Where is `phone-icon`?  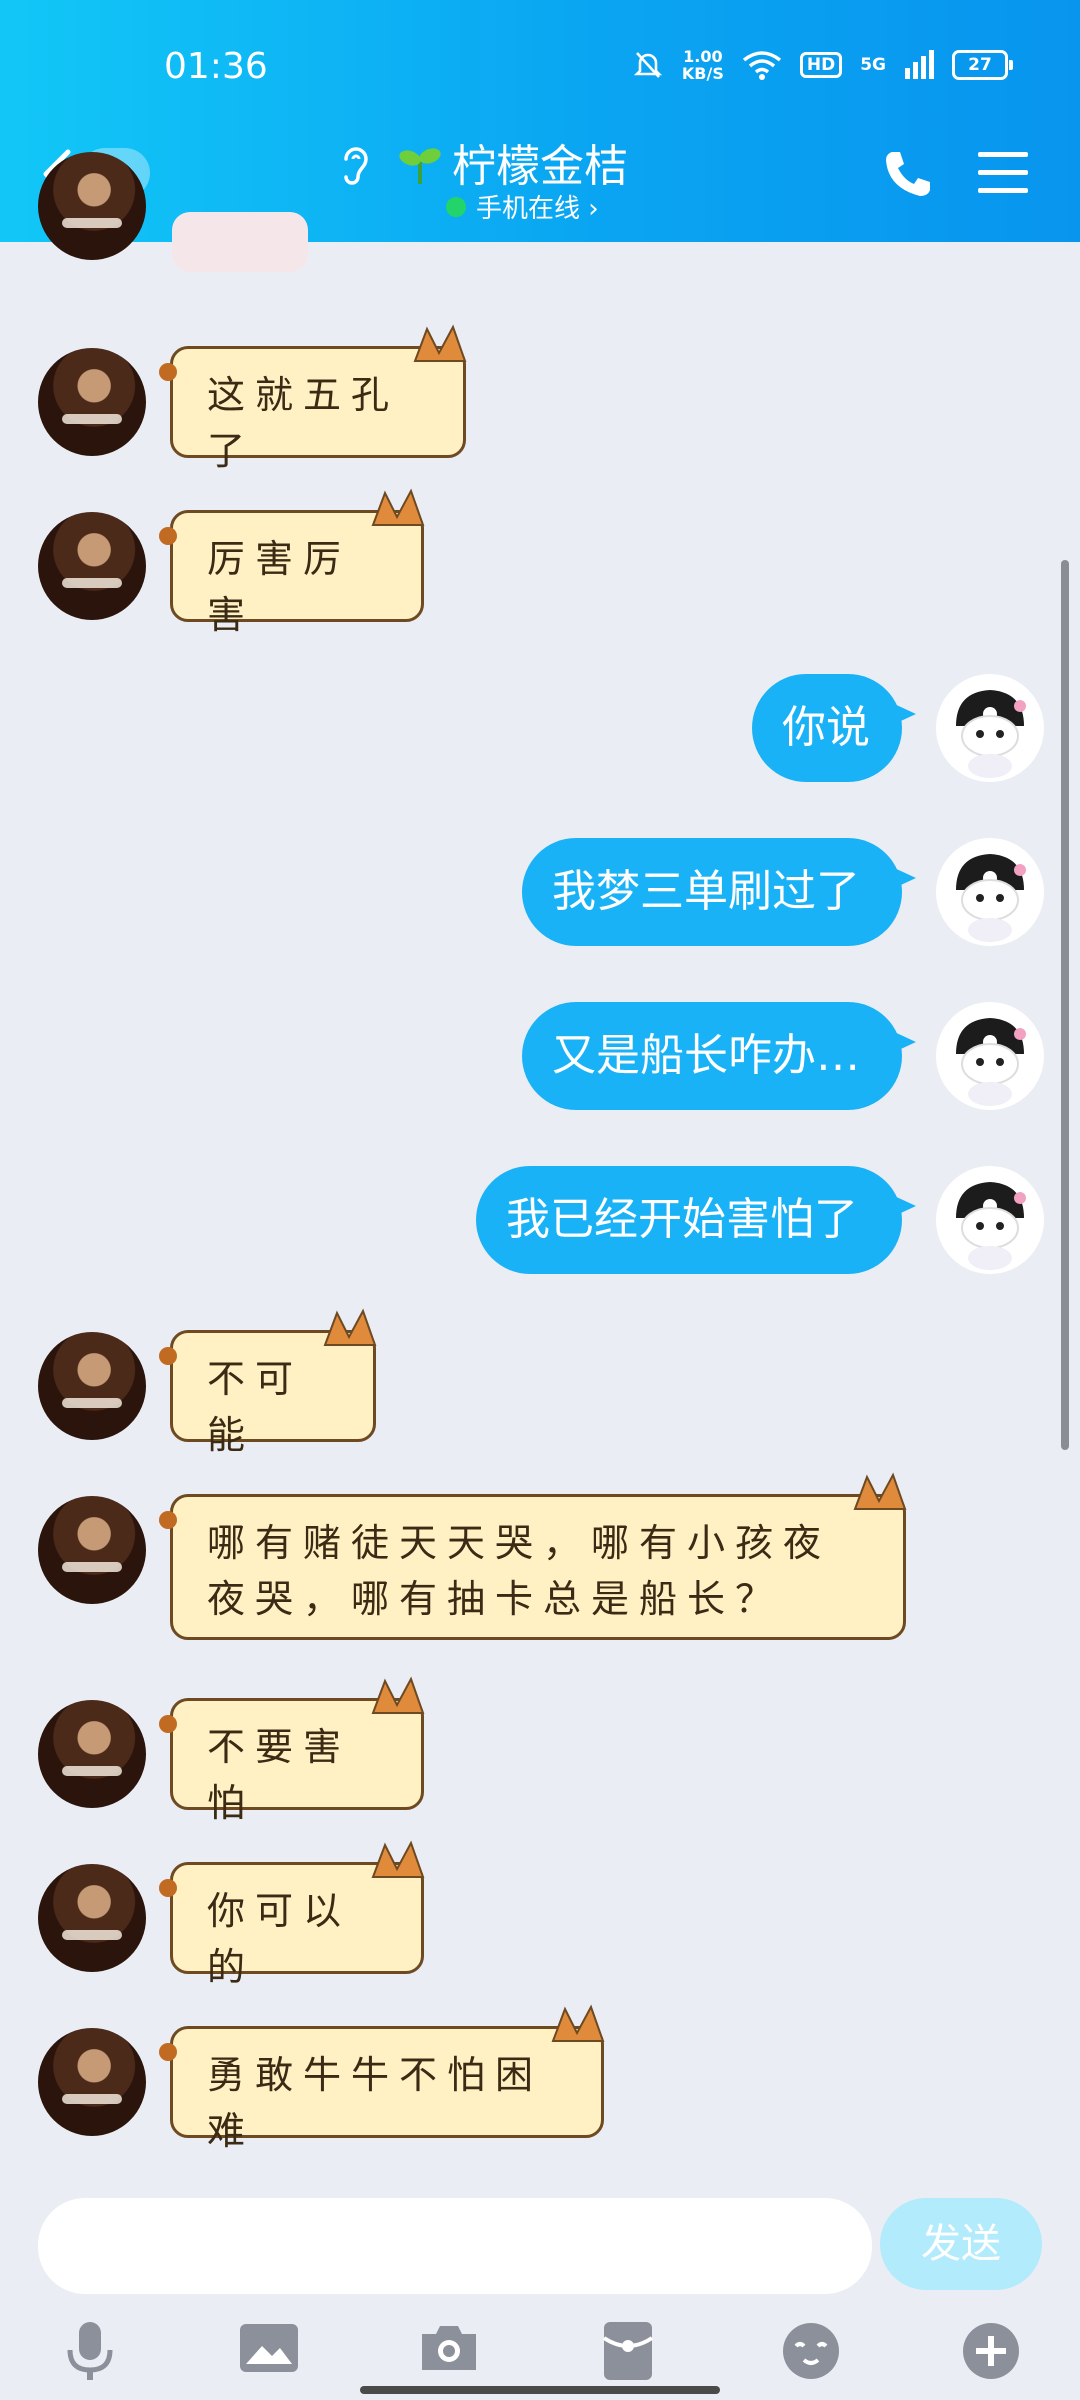 phone-icon is located at coordinates (908, 174).